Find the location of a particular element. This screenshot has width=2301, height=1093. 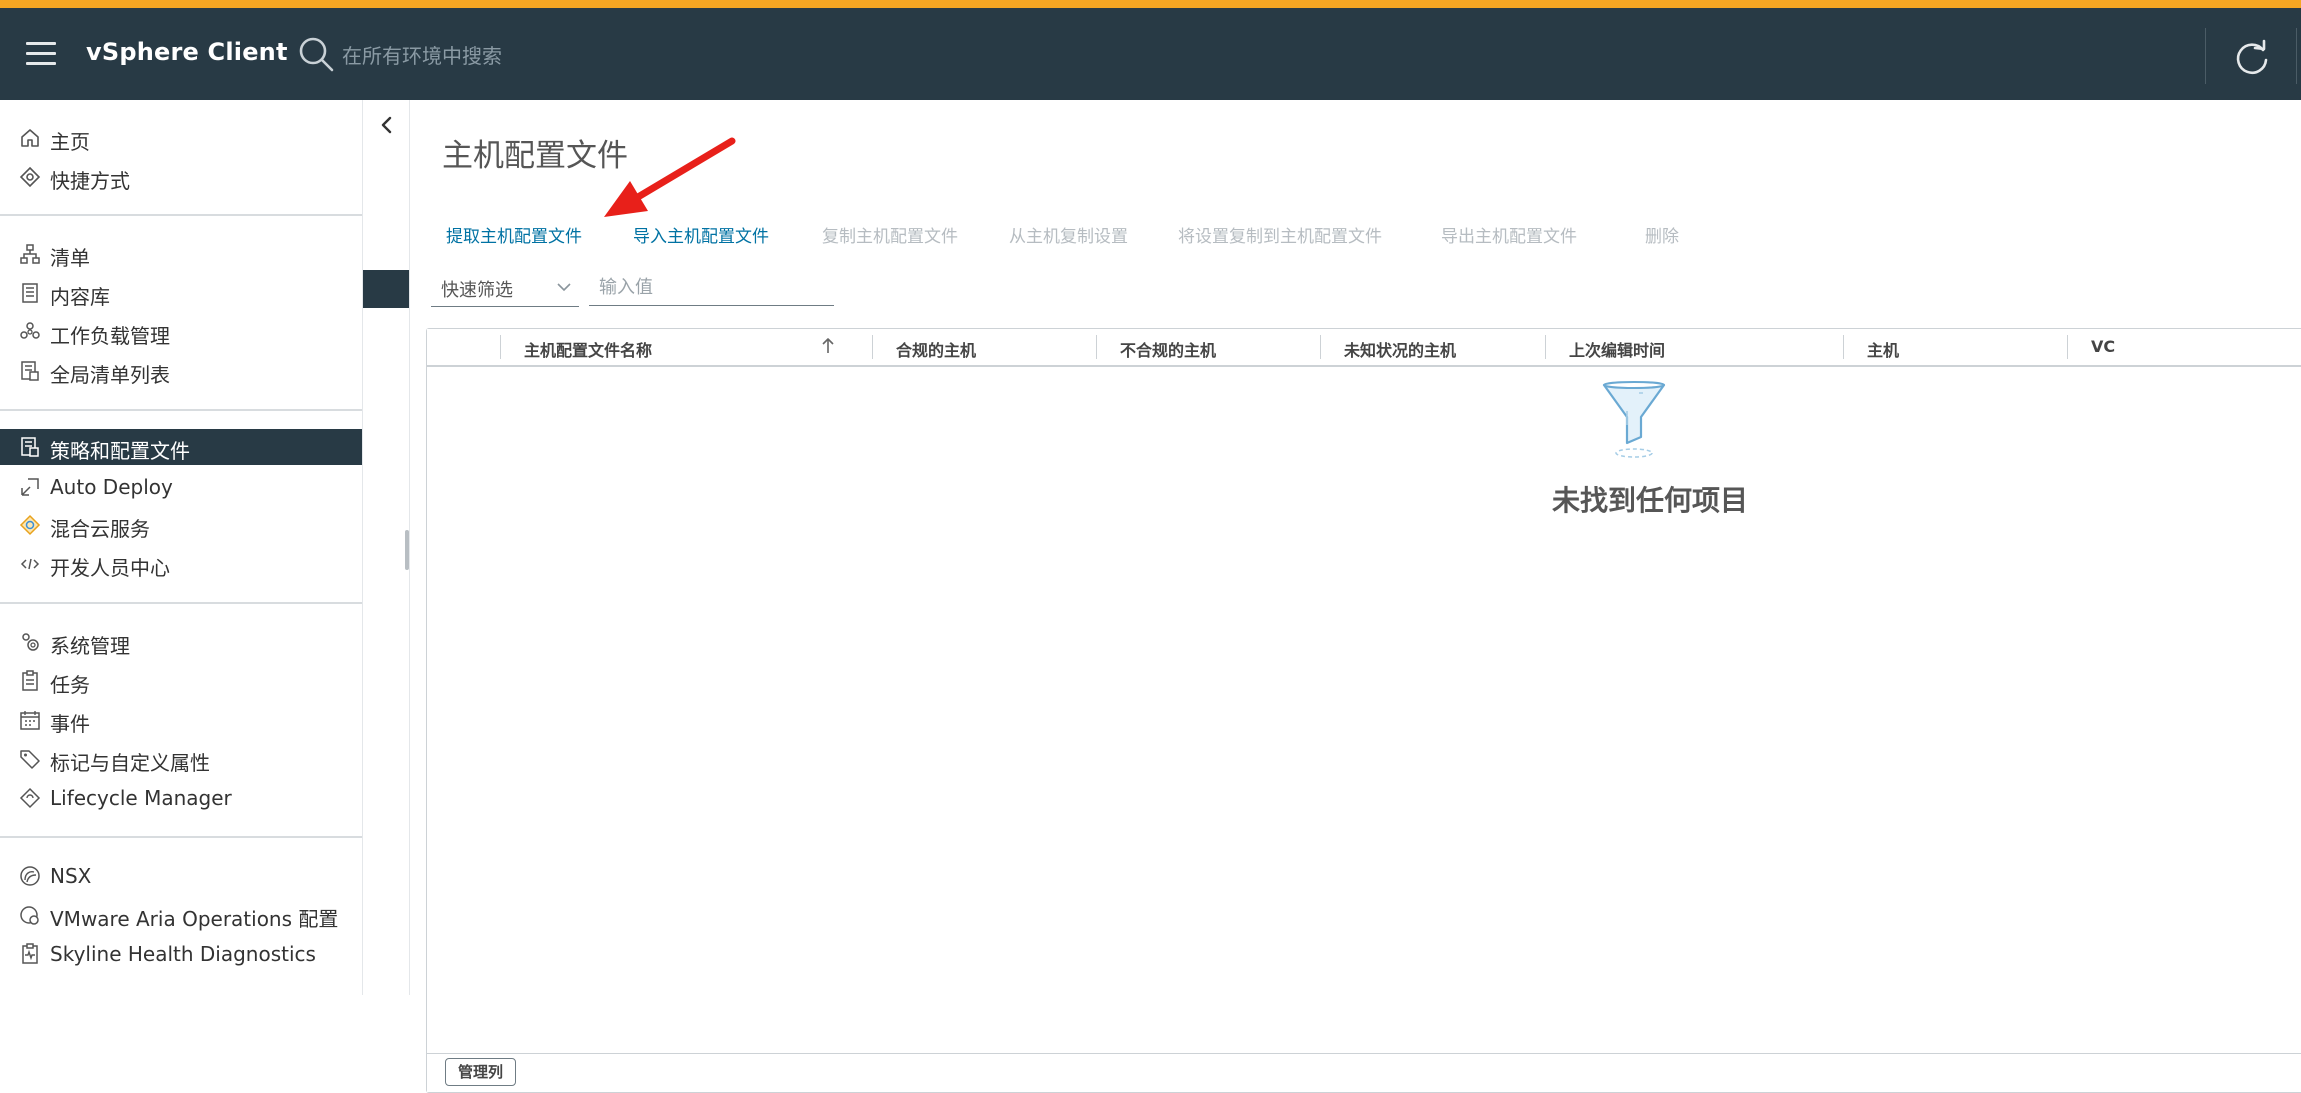

sidebar-item-events: 事件 is located at coordinates (181, 720).